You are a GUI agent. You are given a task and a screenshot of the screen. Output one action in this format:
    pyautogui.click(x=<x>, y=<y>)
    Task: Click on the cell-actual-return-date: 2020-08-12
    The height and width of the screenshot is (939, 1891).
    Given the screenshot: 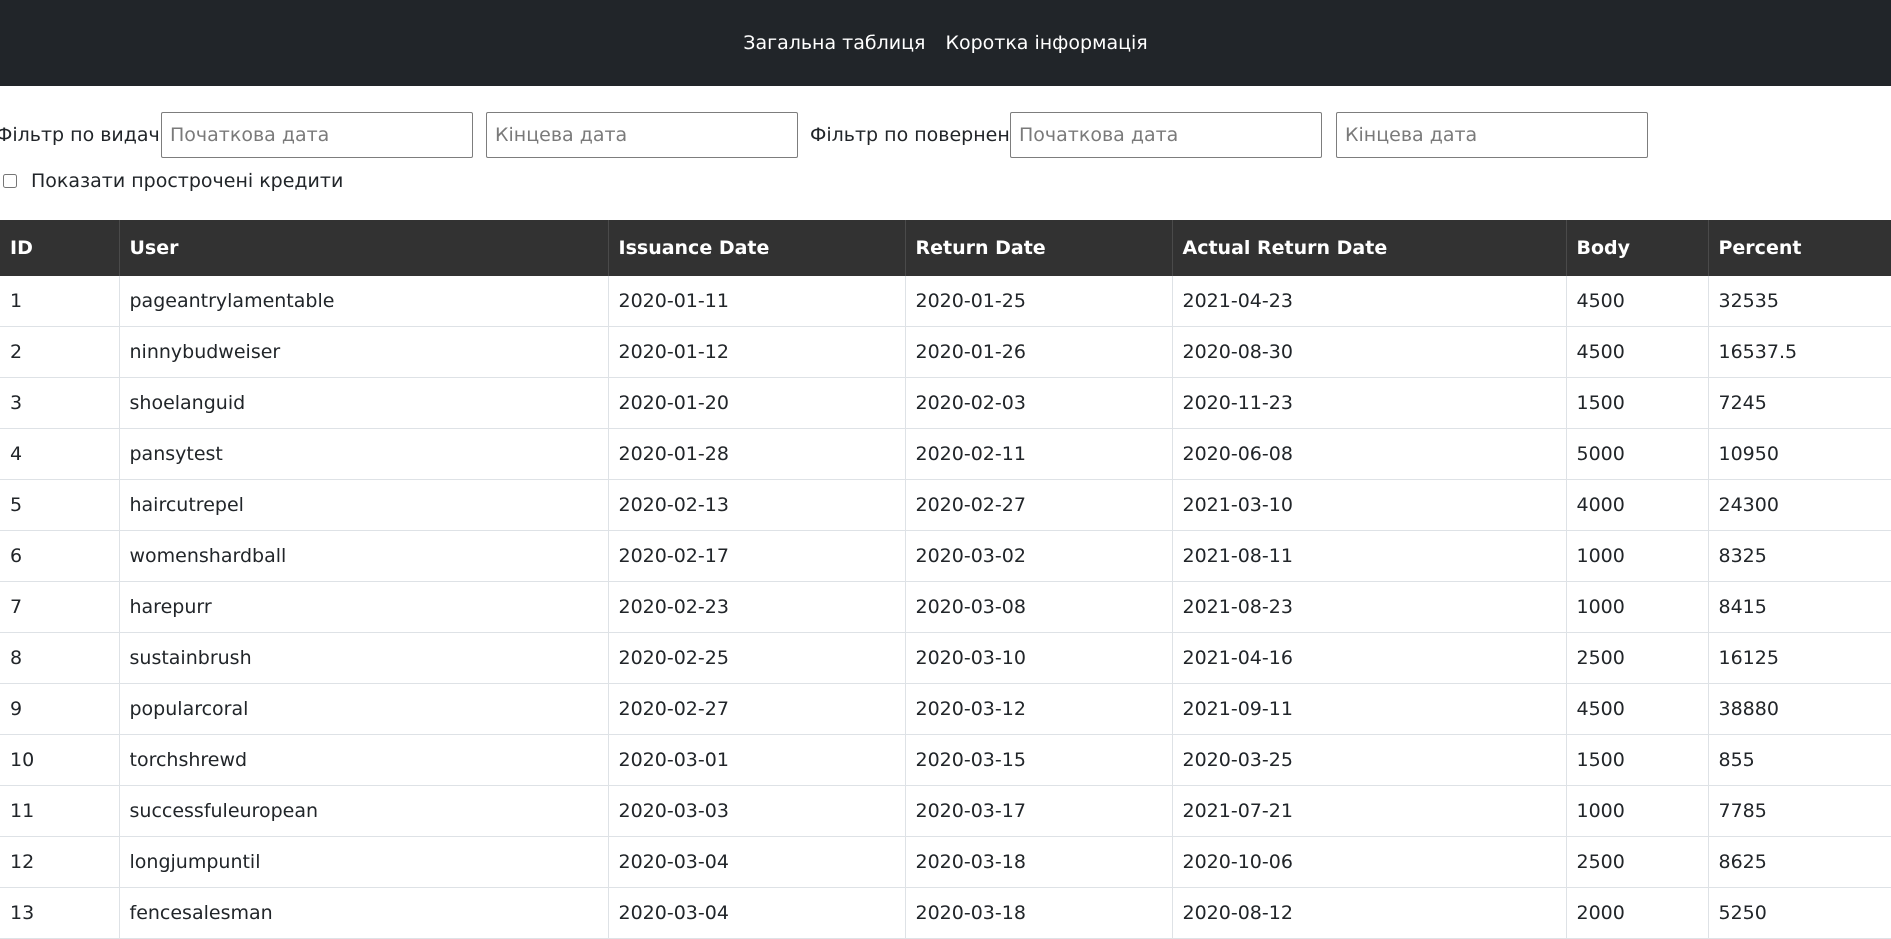 What is the action you would take?
    pyautogui.click(x=1368, y=913)
    